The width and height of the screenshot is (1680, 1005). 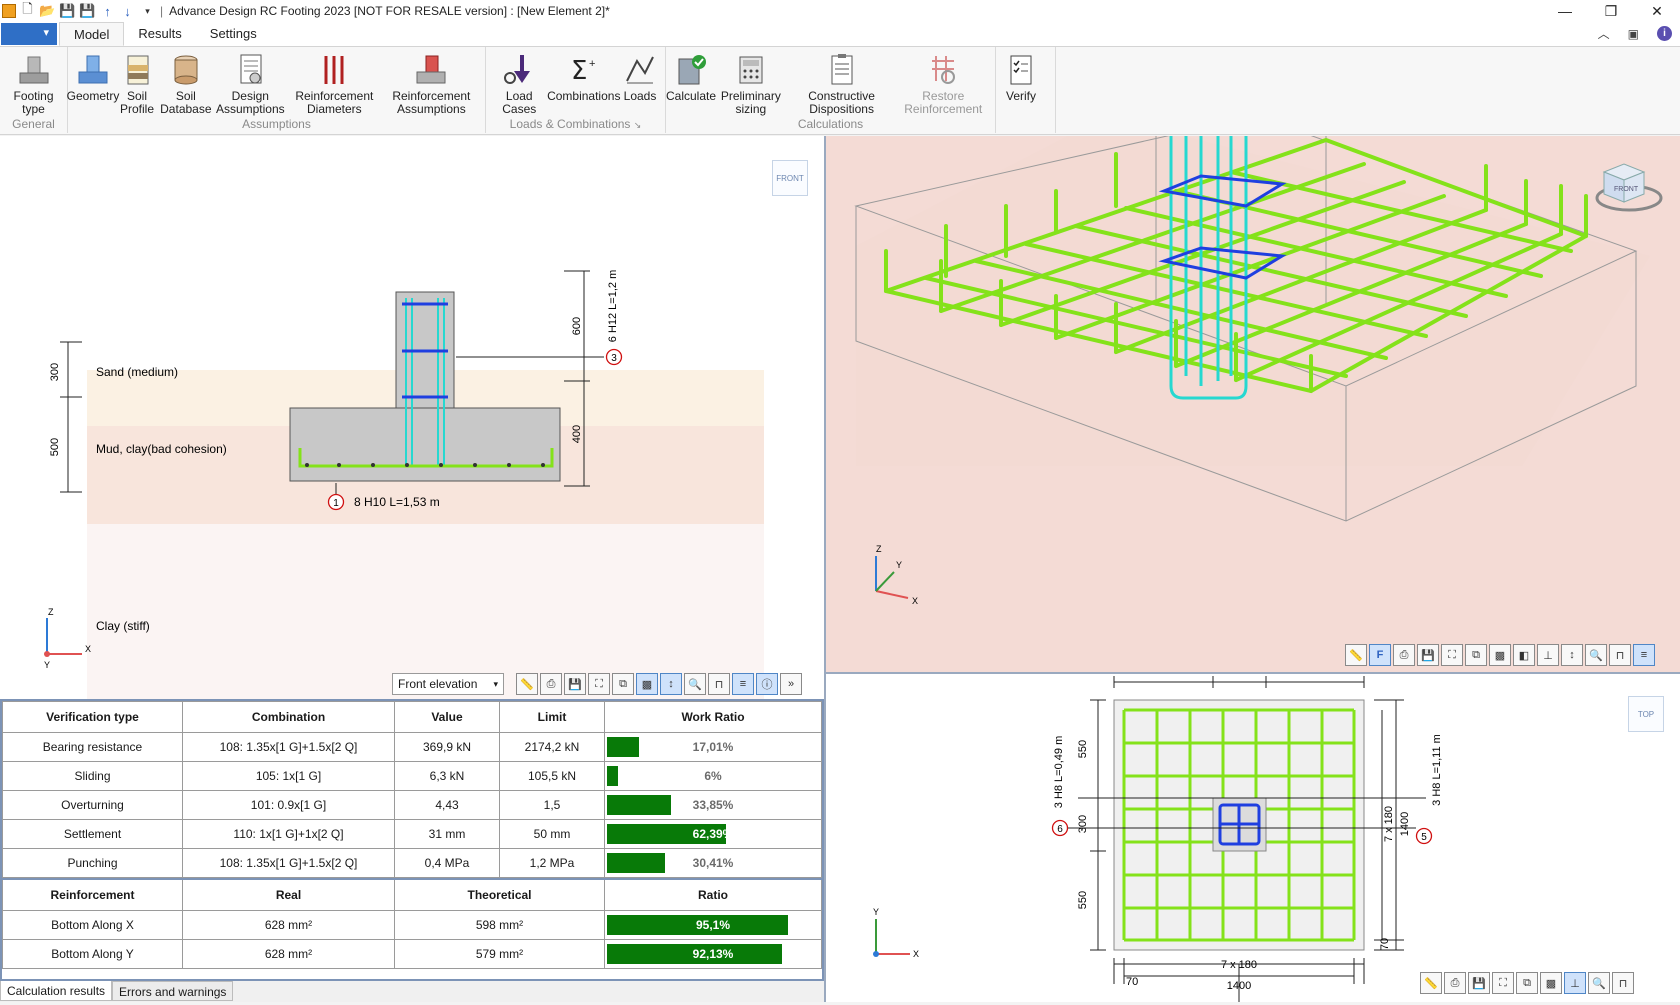 What do you see at coordinates (447, 863) in the screenshot?
I see `cell-value: 0,4 MPa` at bounding box center [447, 863].